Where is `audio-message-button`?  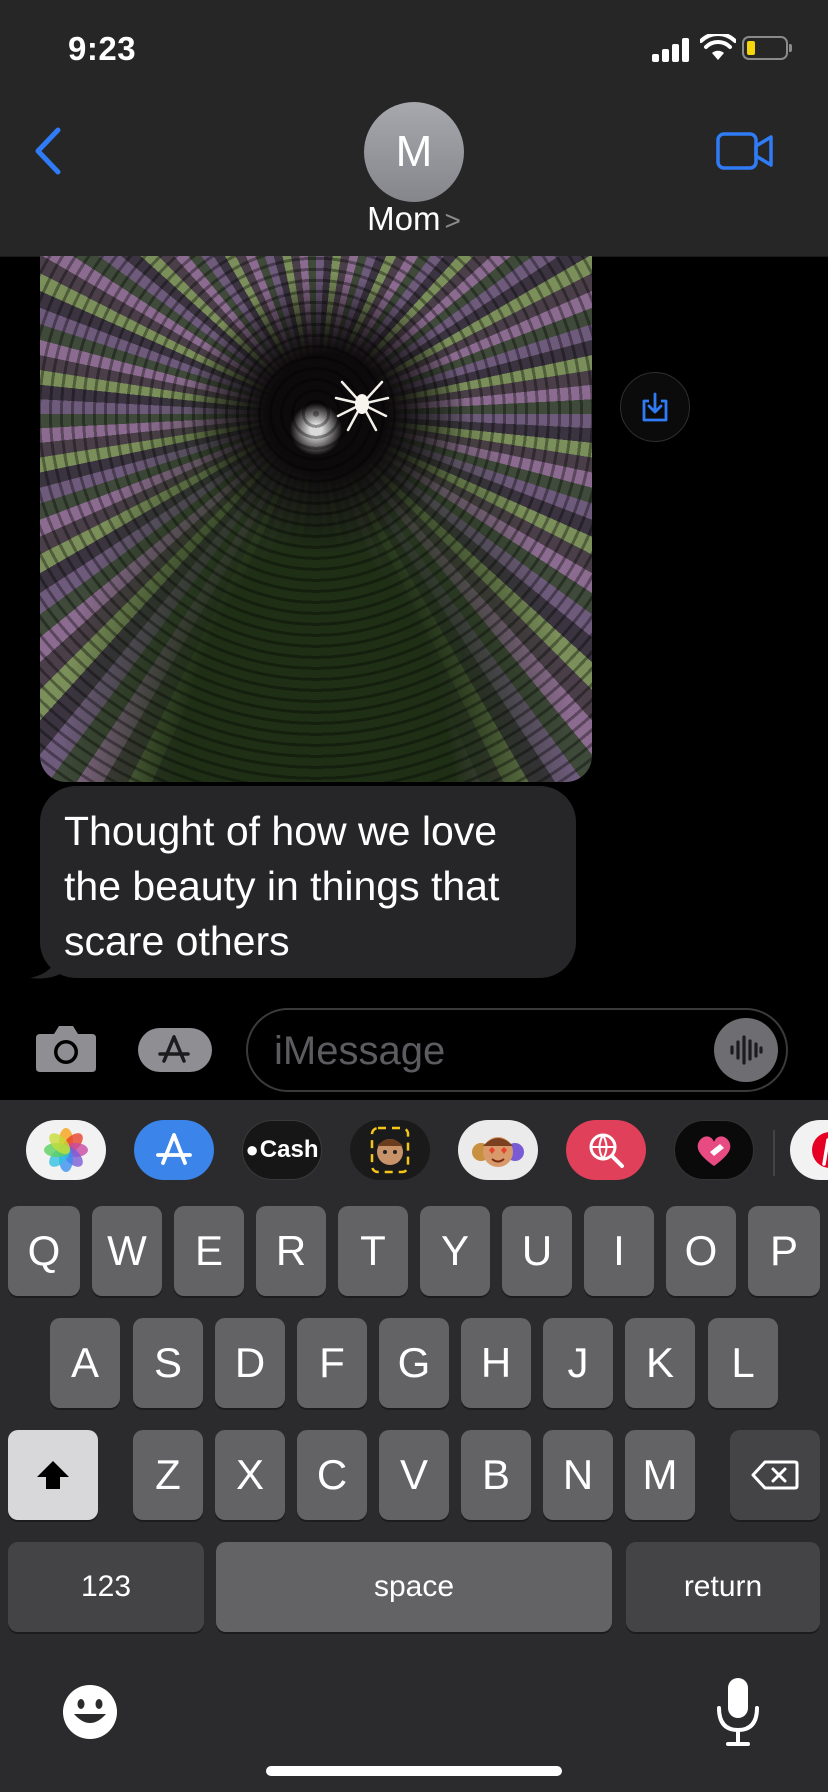 audio-message-button is located at coordinates (746, 1050).